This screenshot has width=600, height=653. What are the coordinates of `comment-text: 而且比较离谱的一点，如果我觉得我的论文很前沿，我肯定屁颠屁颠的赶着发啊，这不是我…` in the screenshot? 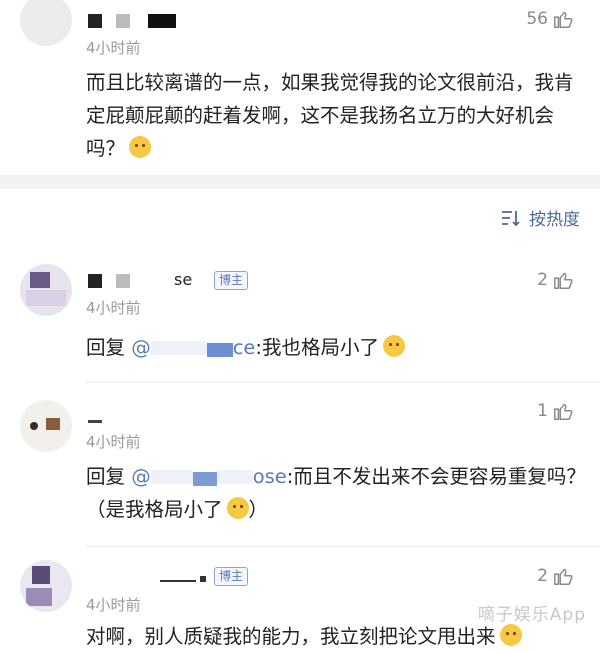 It's located at (330, 115).